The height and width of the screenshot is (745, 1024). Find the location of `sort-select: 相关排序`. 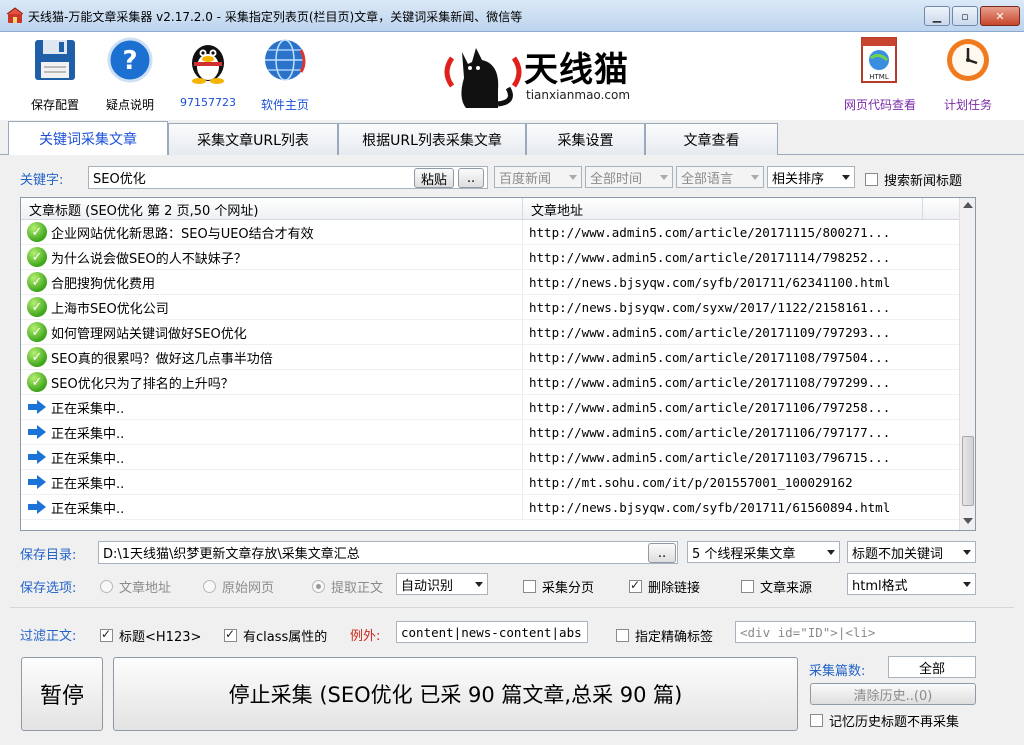

sort-select: 相关排序 is located at coordinates (811, 177).